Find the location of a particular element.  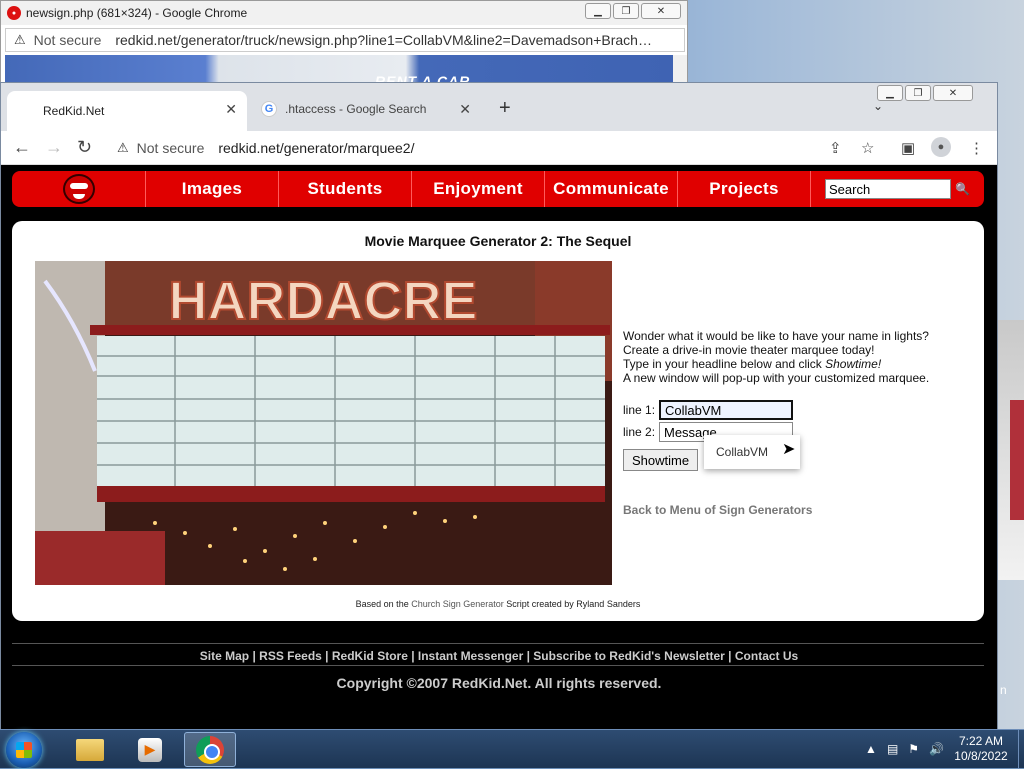

new-tab-button: + is located at coordinates (505, 108).